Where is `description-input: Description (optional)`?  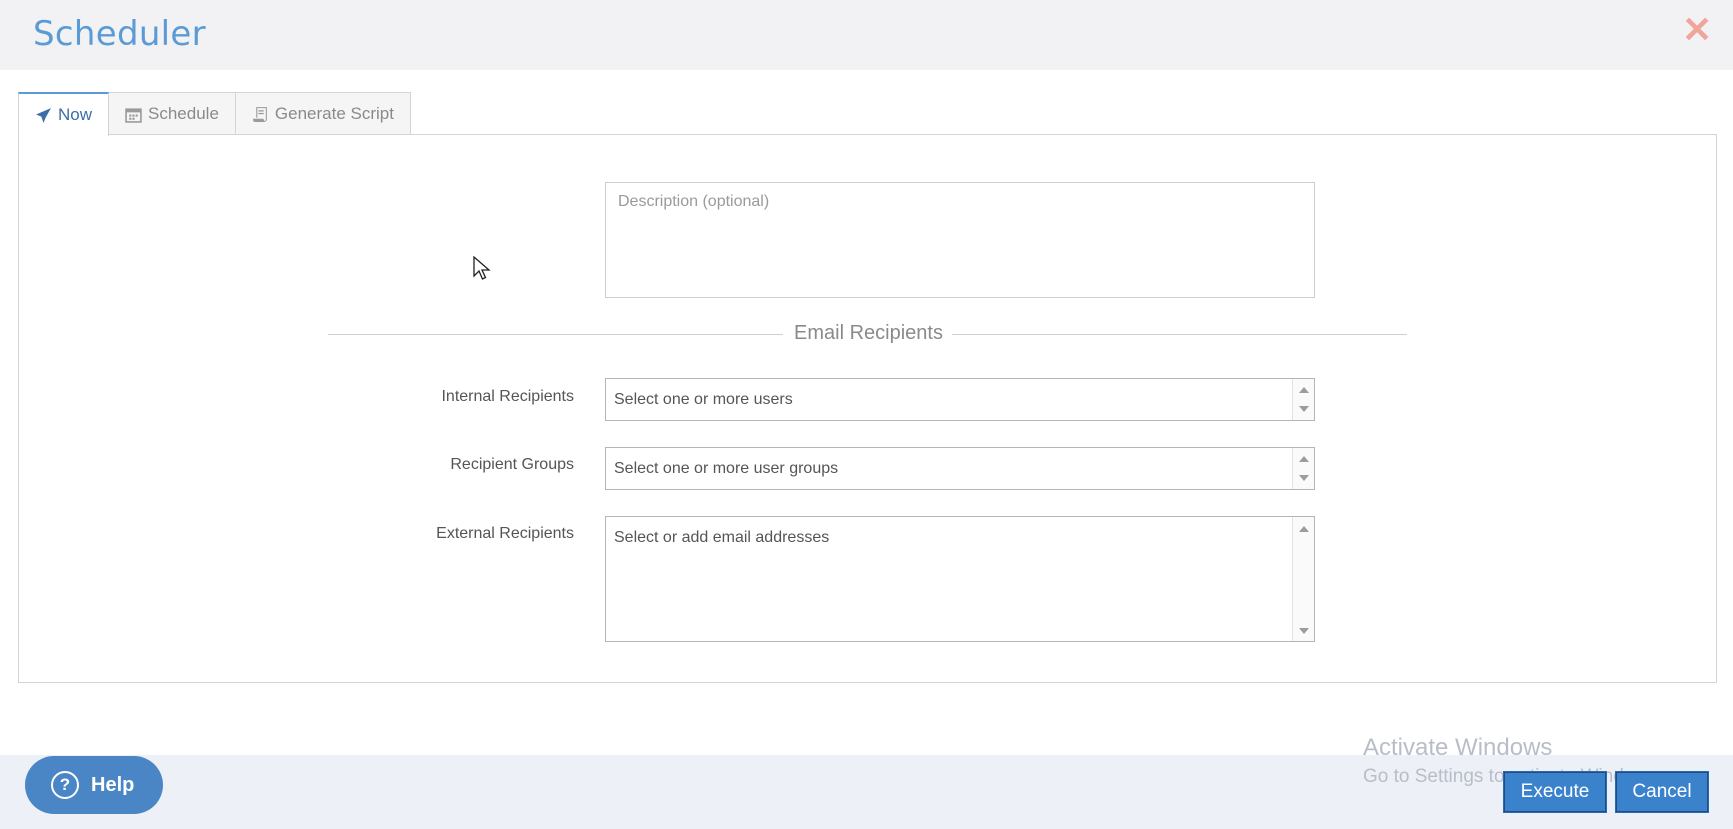 description-input: Description (optional) is located at coordinates (960, 240).